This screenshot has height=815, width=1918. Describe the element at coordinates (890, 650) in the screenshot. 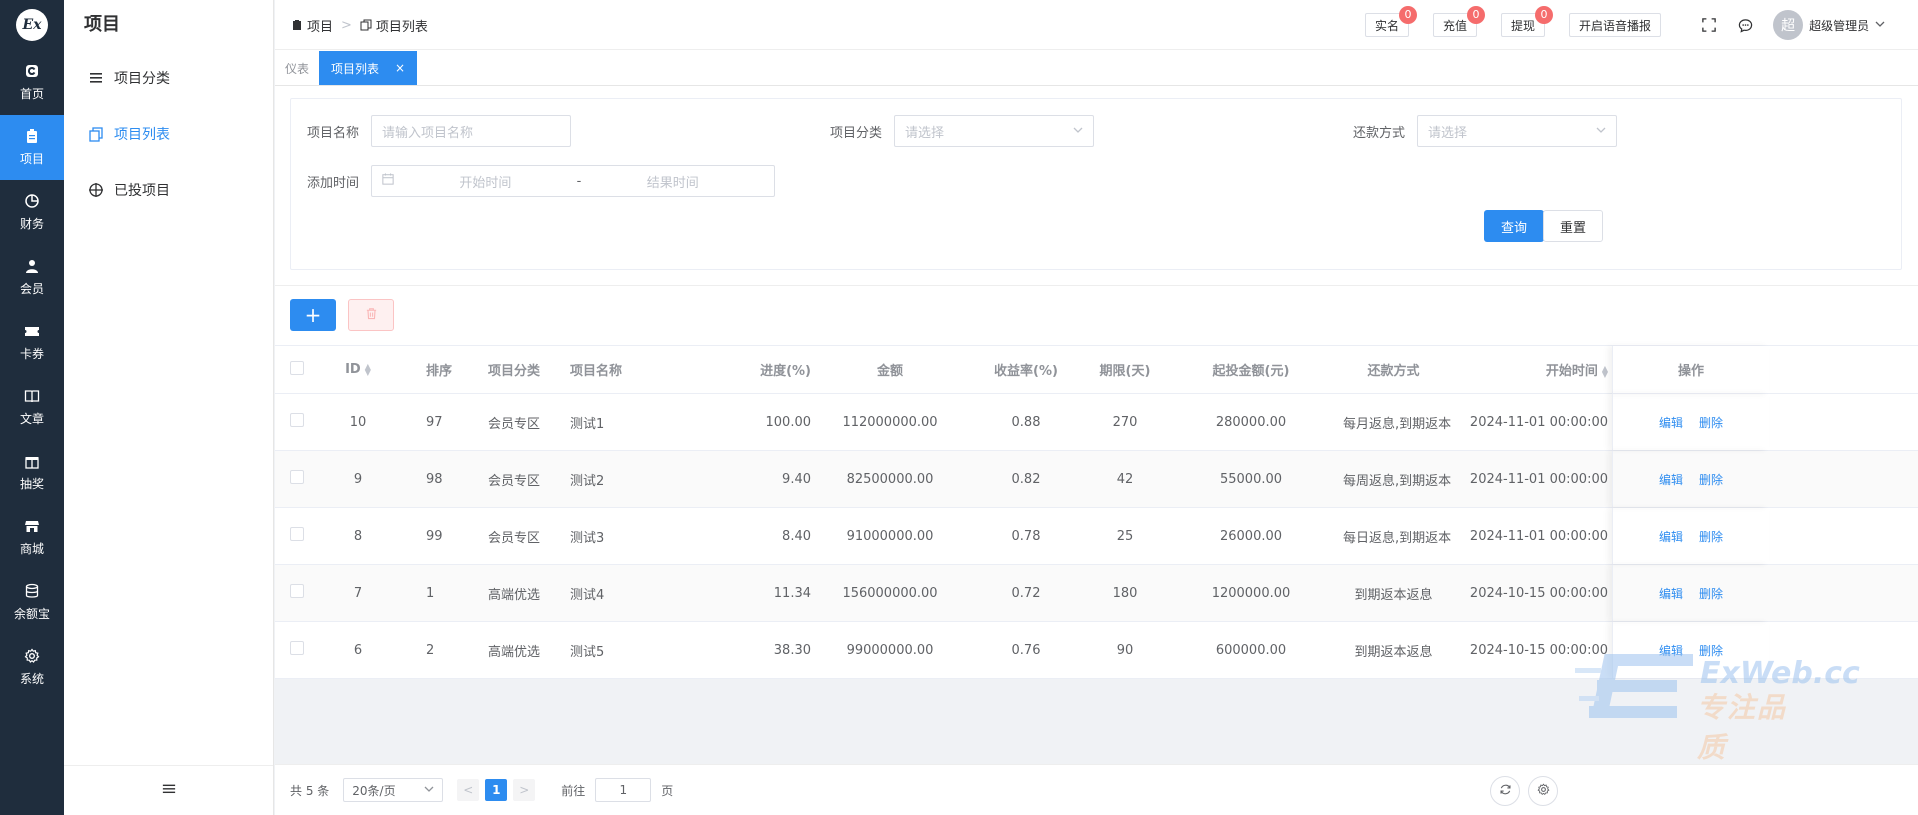

I see `cell-amount: 99000000.00` at that location.